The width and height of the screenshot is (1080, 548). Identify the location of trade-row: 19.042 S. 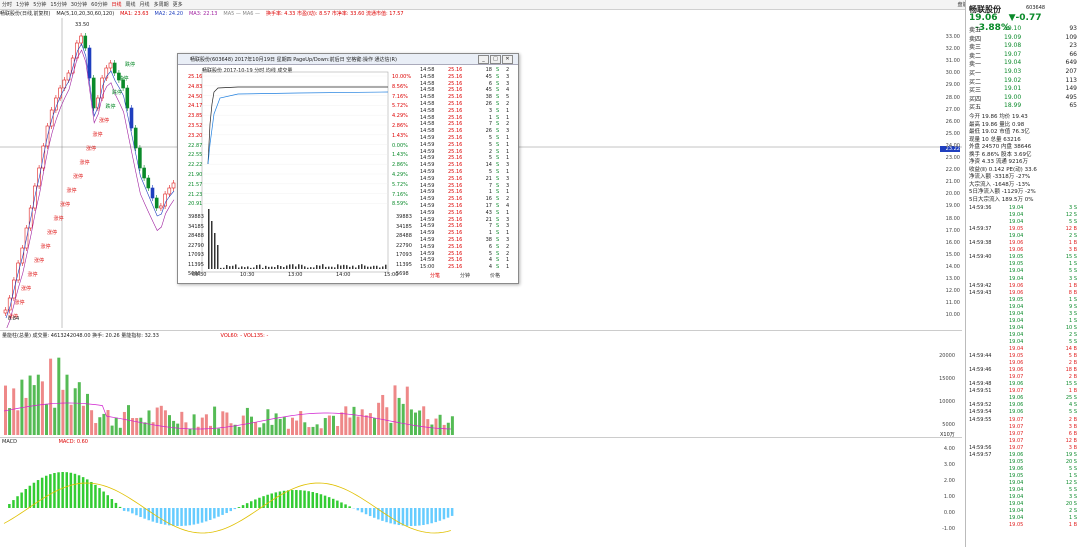
(1024, 335).